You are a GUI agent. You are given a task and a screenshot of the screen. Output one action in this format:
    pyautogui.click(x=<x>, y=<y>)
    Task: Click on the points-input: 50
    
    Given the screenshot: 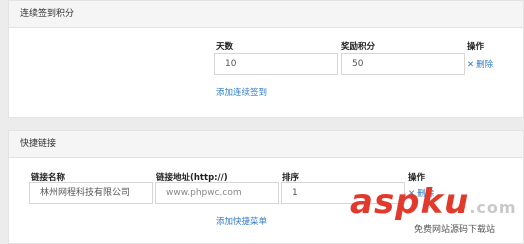 What is the action you would take?
    pyautogui.click(x=403, y=64)
    